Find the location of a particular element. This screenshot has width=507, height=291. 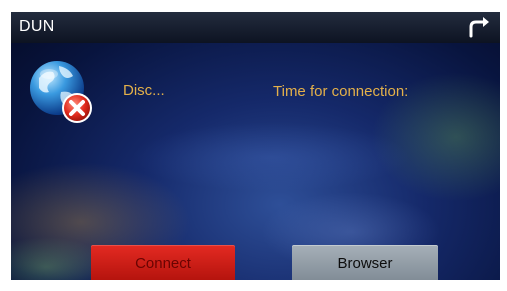

connect-button: Connect is located at coordinates (163, 262).